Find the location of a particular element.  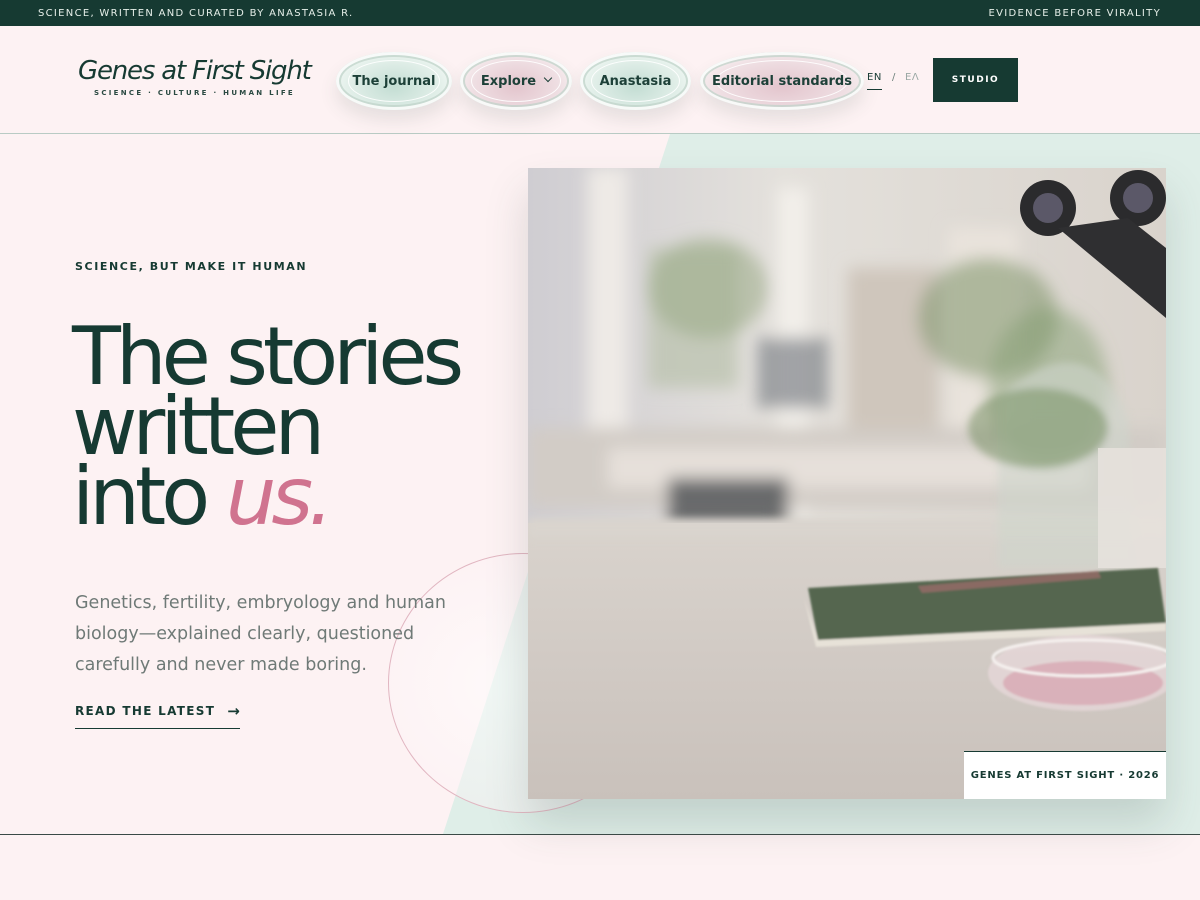

top-bar-motto: EVIDENCE BEFORE VIRALITY is located at coordinates (1074, 13).